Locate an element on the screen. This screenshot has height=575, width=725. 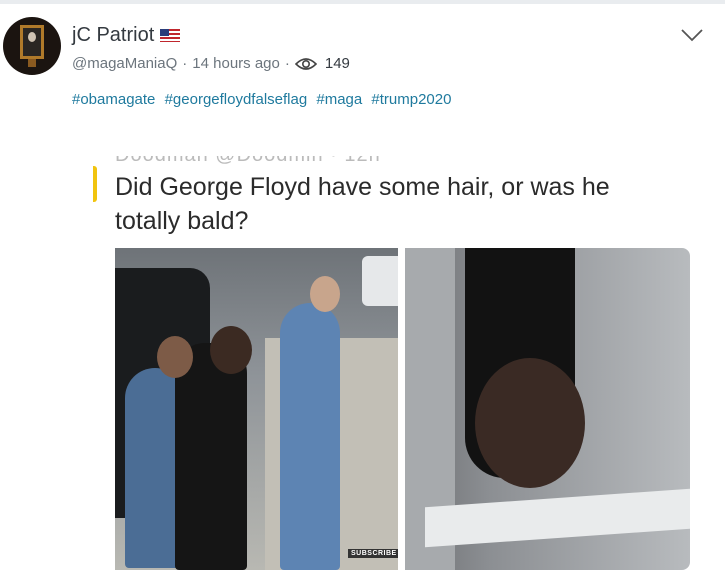
photo-head-right is located at coordinates (325, 294).